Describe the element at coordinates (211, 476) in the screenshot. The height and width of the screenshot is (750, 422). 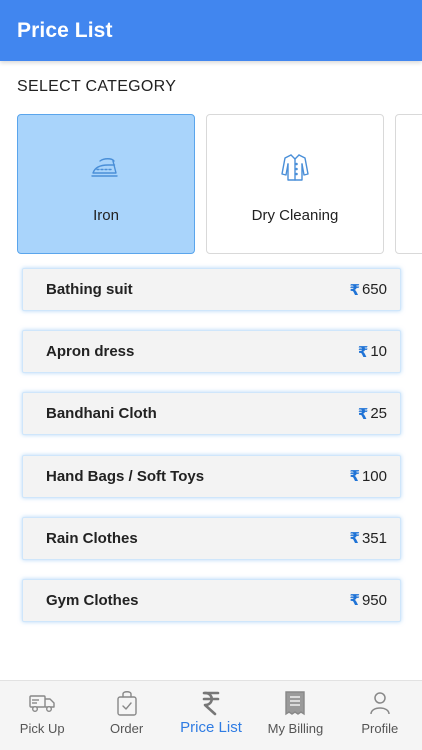
I see `list-item: Hand Bags / Soft Toys ₹ 100` at that location.